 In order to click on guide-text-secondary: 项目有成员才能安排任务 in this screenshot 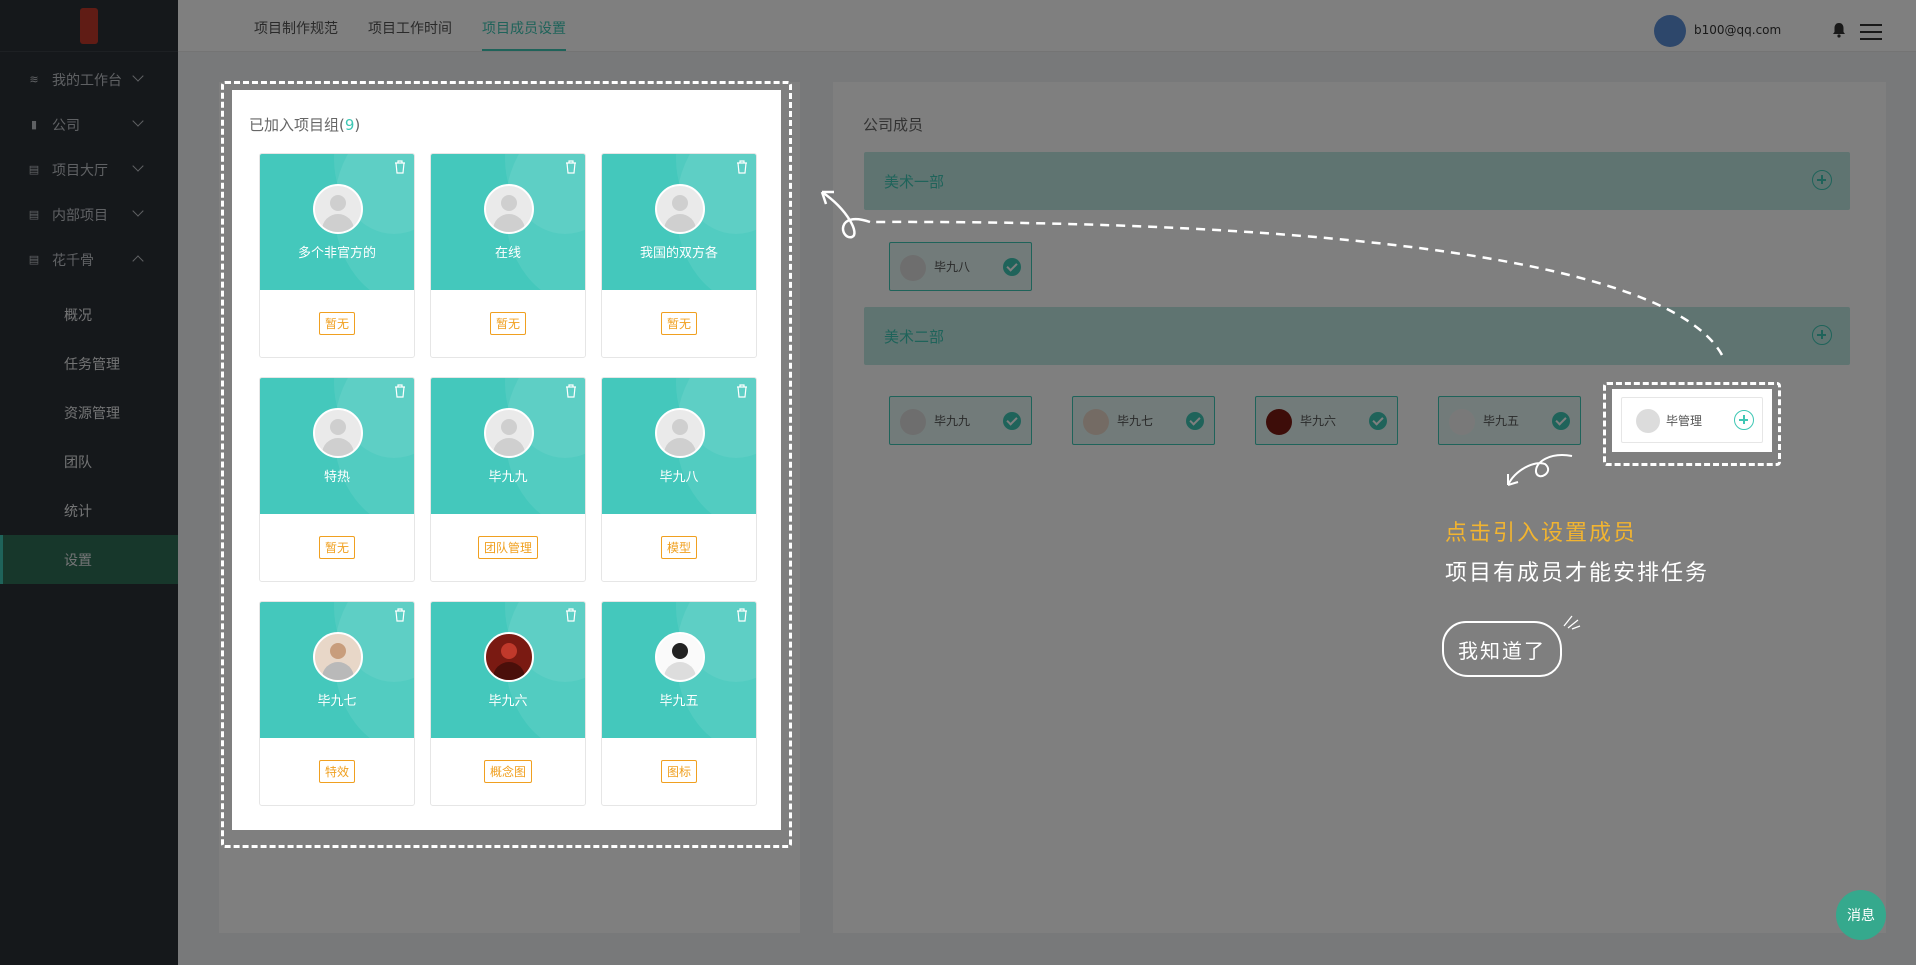, I will do `click(1577, 573)`.